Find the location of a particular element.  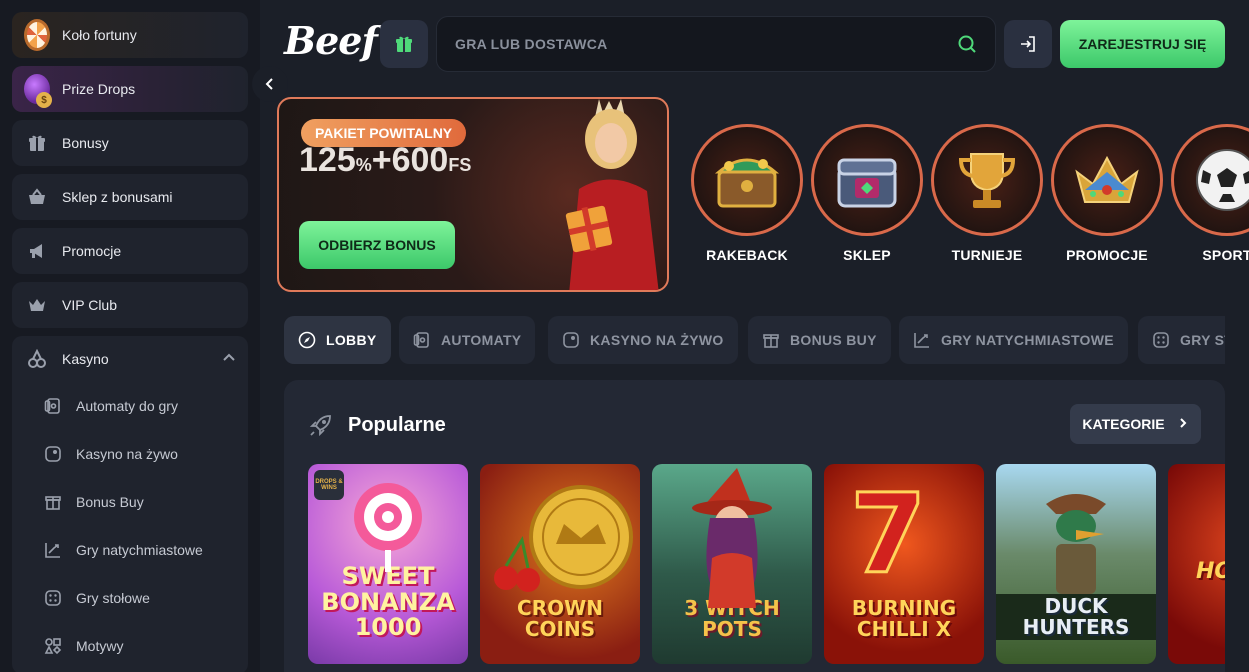

sidebar-item-label: Bonusy is located at coordinates (85, 143).